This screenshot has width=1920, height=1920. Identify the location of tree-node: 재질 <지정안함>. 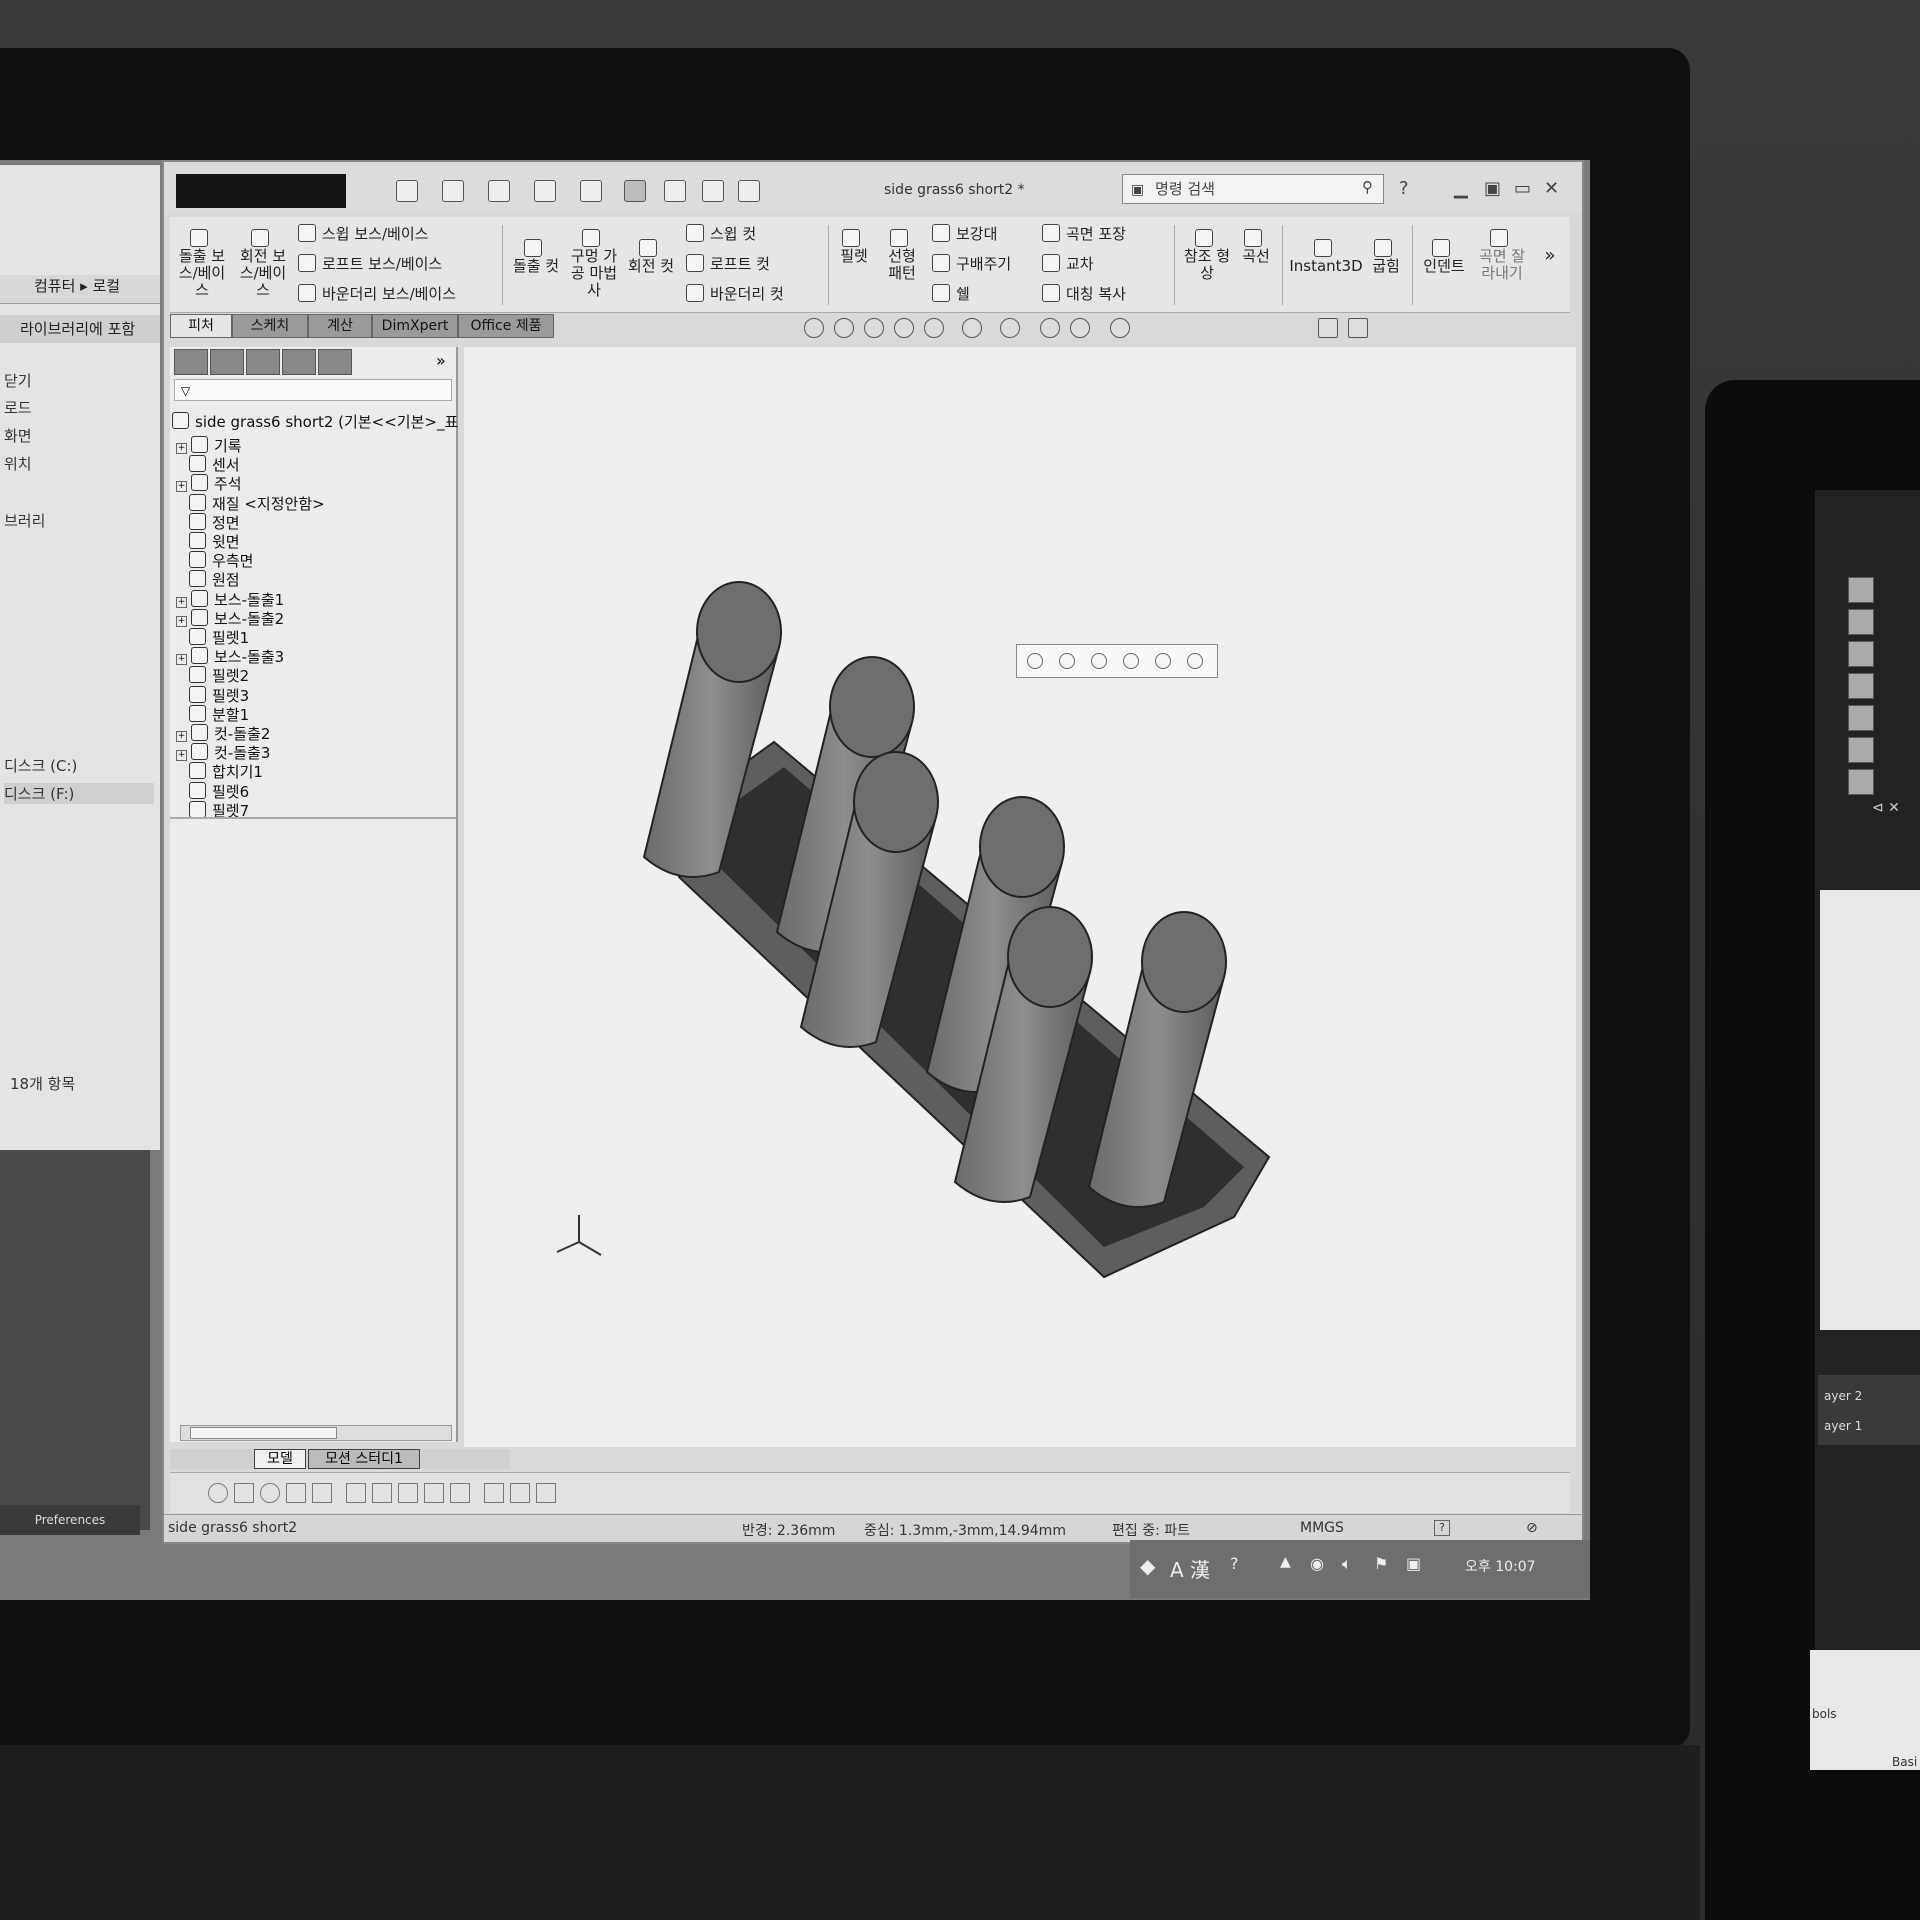
(250, 503).